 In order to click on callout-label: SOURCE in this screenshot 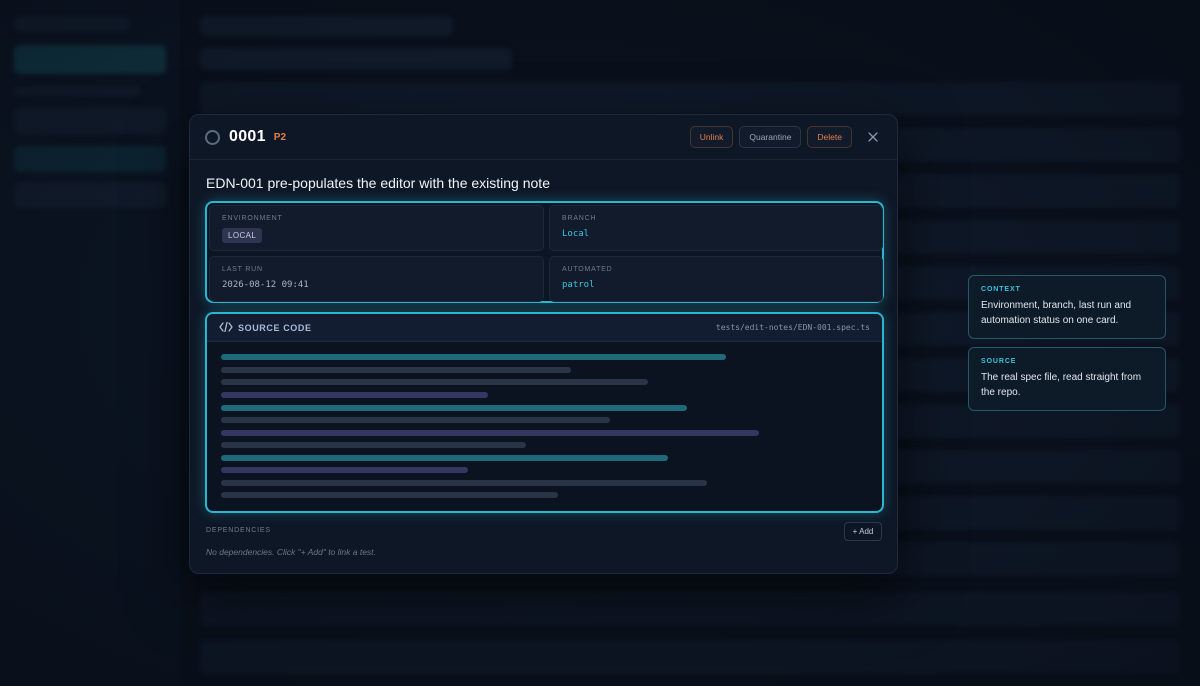, I will do `click(999, 361)`.